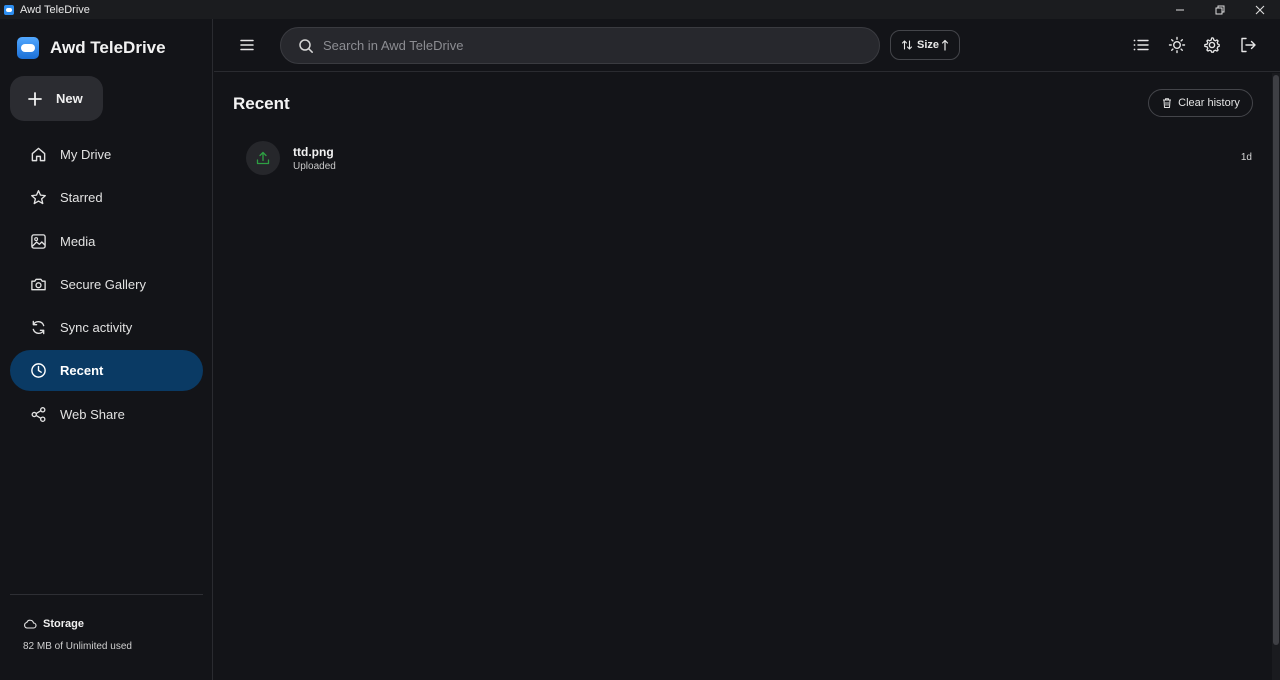  Describe the element at coordinates (313, 151) in the screenshot. I see `file-name: ttd.png` at that location.